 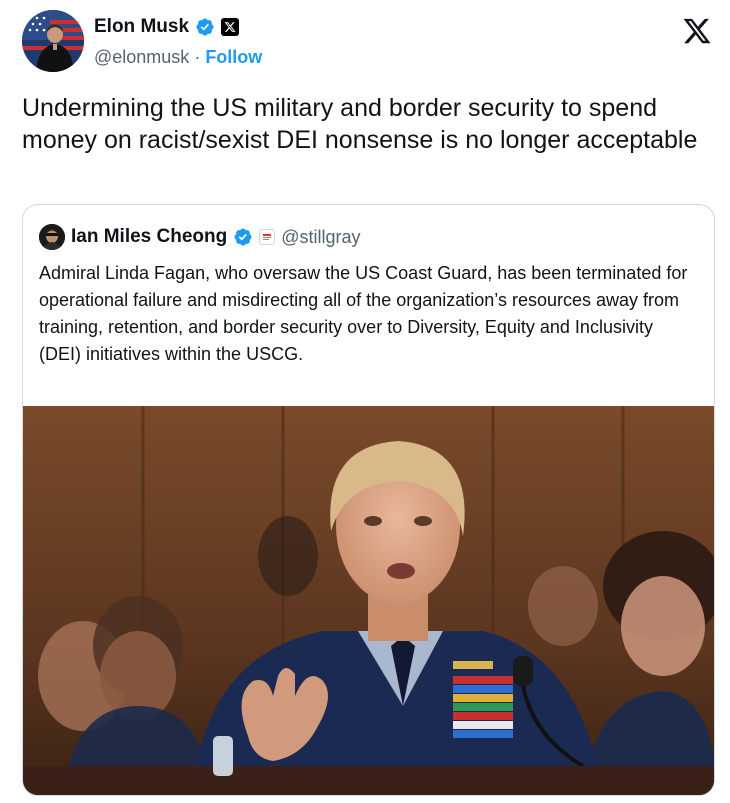 What do you see at coordinates (52, 237) in the screenshot?
I see `quoted-author-avatar` at bounding box center [52, 237].